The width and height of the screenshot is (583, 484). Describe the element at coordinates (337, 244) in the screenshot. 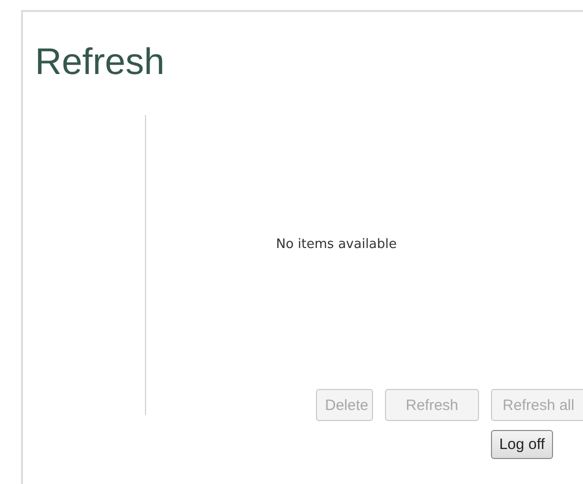

I see `empty-message: No items available` at that location.